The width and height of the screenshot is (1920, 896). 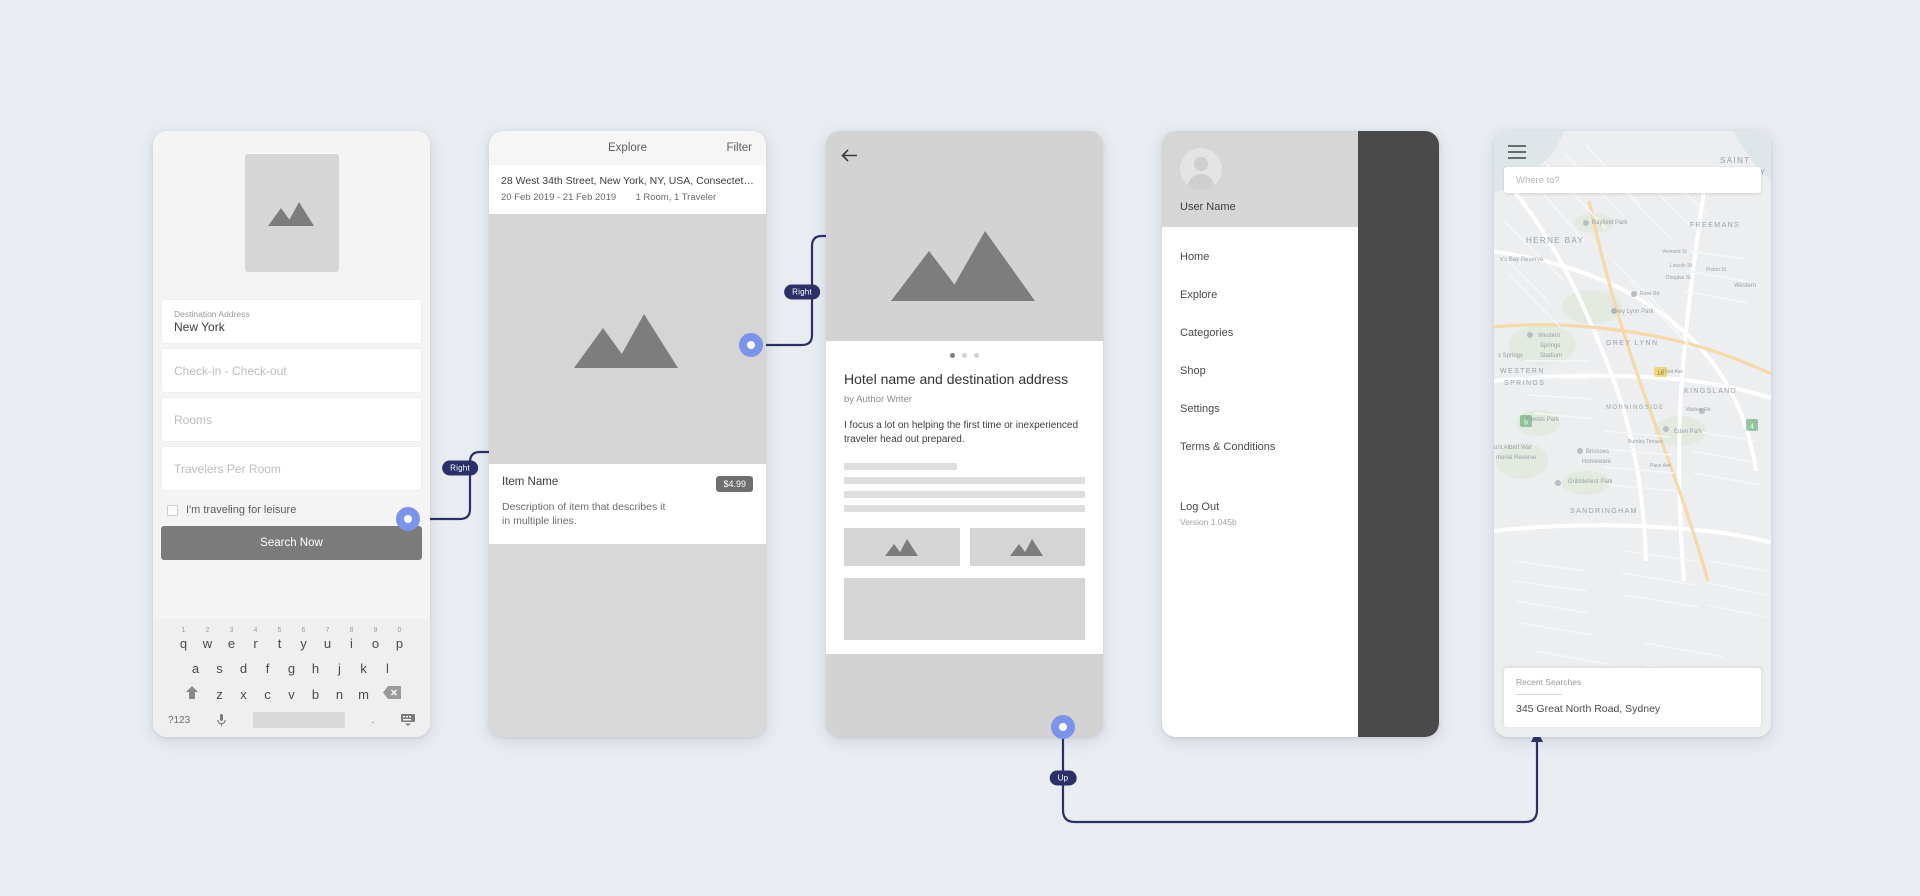 I want to click on key-d: d, so click(x=244, y=669).